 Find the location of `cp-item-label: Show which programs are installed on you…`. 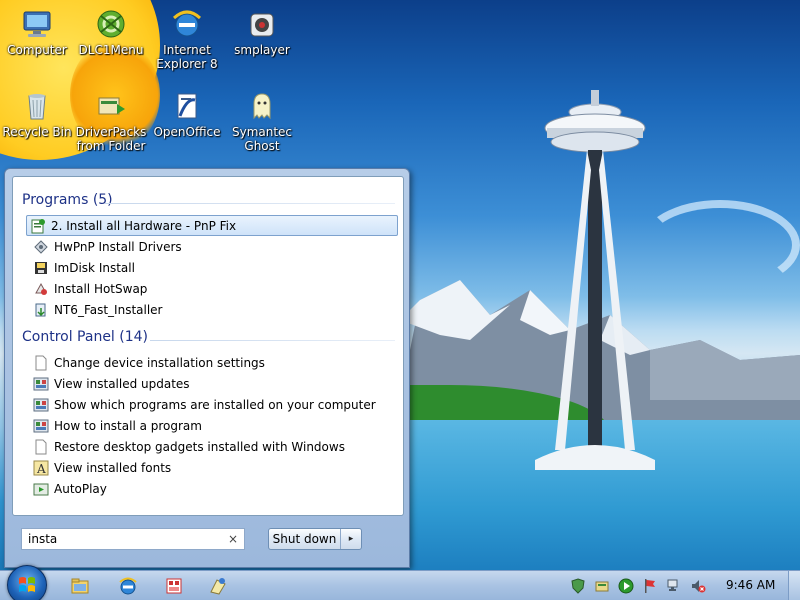

cp-item-label: Show which programs are installed on you… is located at coordinates (215, 404).